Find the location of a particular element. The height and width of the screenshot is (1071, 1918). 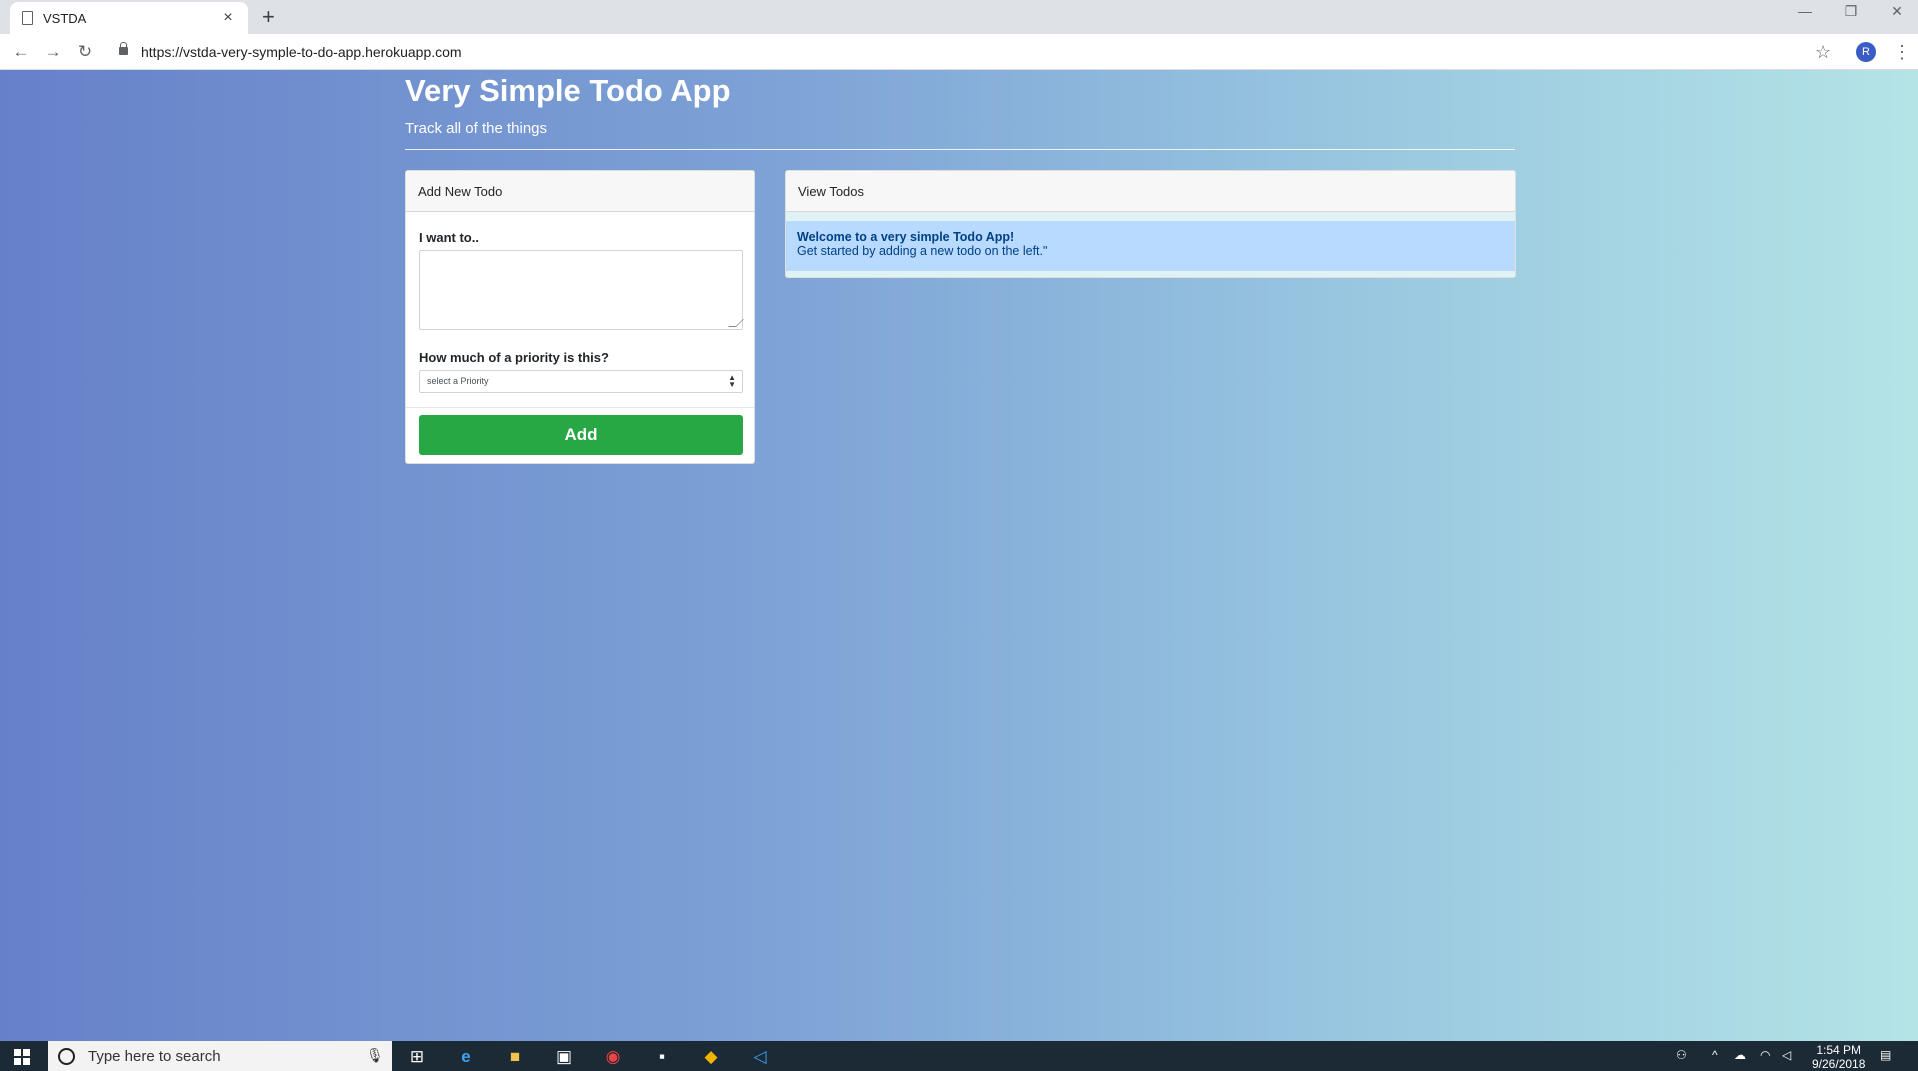

priority-selected-value: select a Priority is located at coordinates (458, 381).